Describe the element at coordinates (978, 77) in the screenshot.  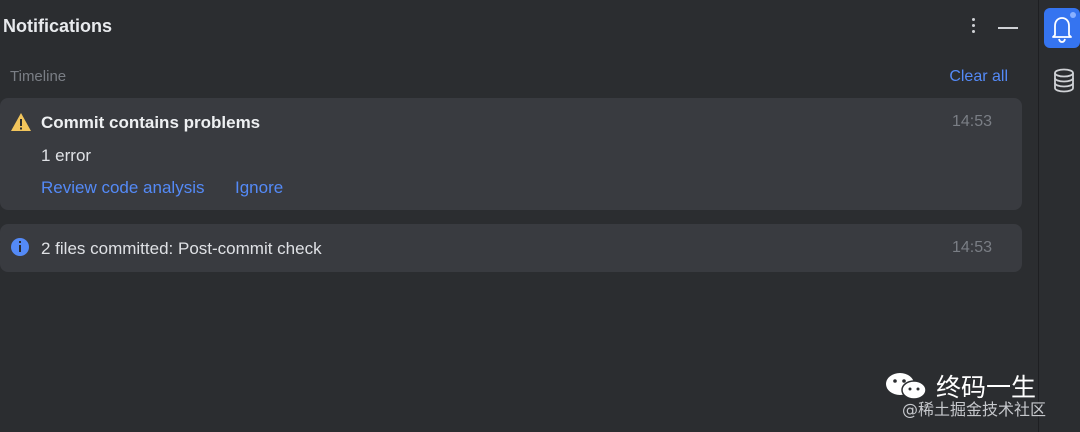
I see `clear-all-link: Clear all` at that location.